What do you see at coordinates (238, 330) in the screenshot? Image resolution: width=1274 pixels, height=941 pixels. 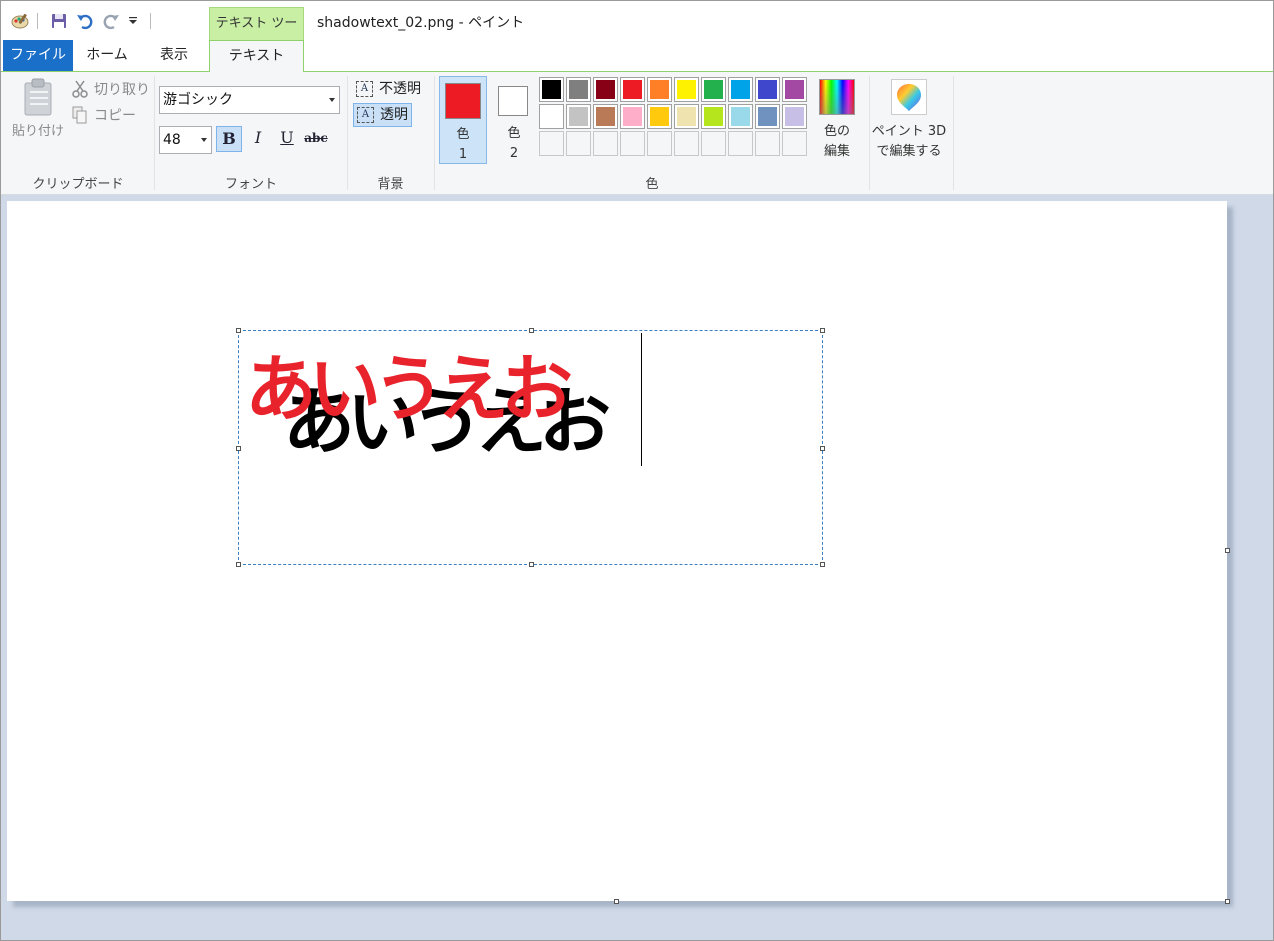 I see `resize-handle-top-left` at bounding box center [238, 330].